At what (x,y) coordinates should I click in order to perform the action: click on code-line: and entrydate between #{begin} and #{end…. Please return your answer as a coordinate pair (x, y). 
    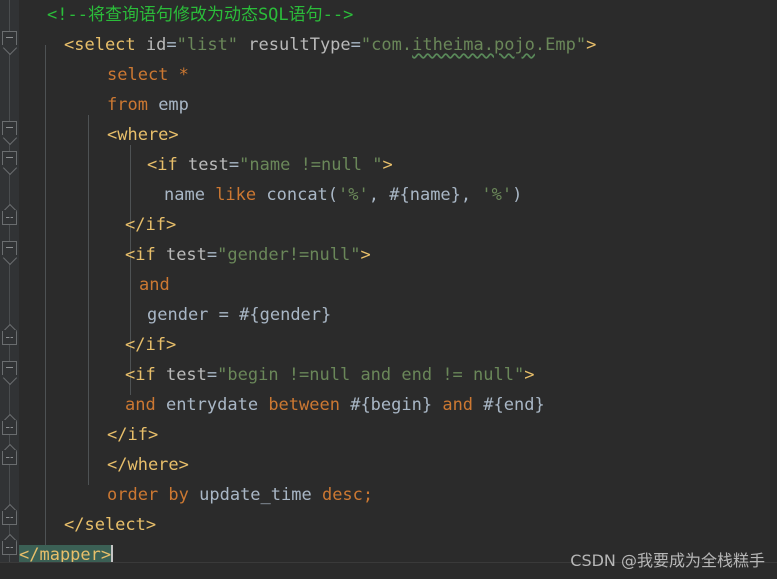
    Looking at the image, I should click on (398, 405).